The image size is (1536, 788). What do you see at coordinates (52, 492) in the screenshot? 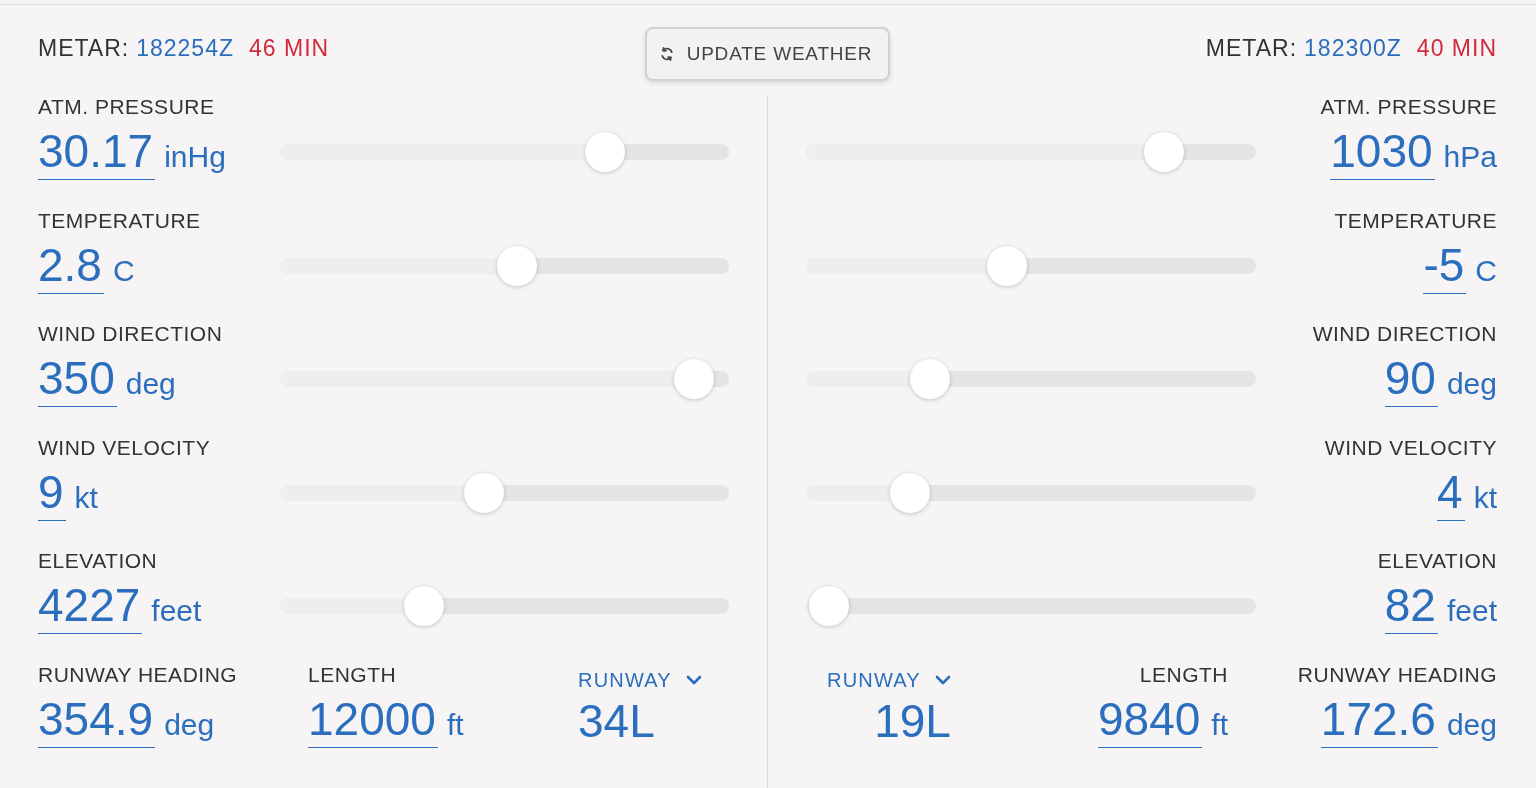
I see `value-field: 9` at bounding box center [52, 492].